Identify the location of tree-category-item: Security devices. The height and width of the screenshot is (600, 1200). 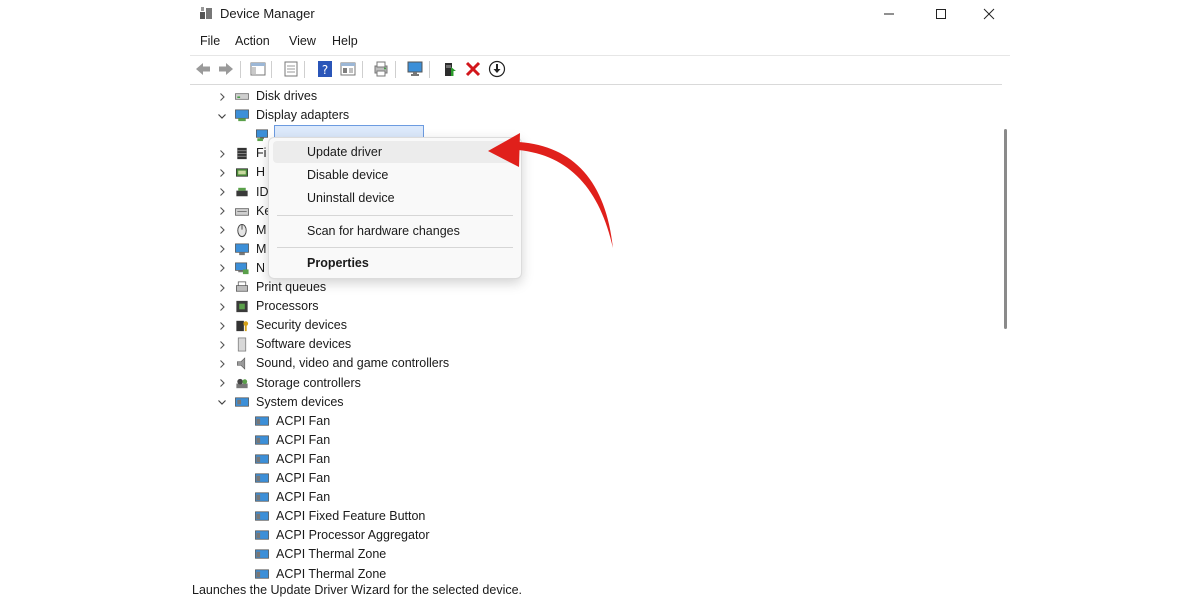
(590, 325).